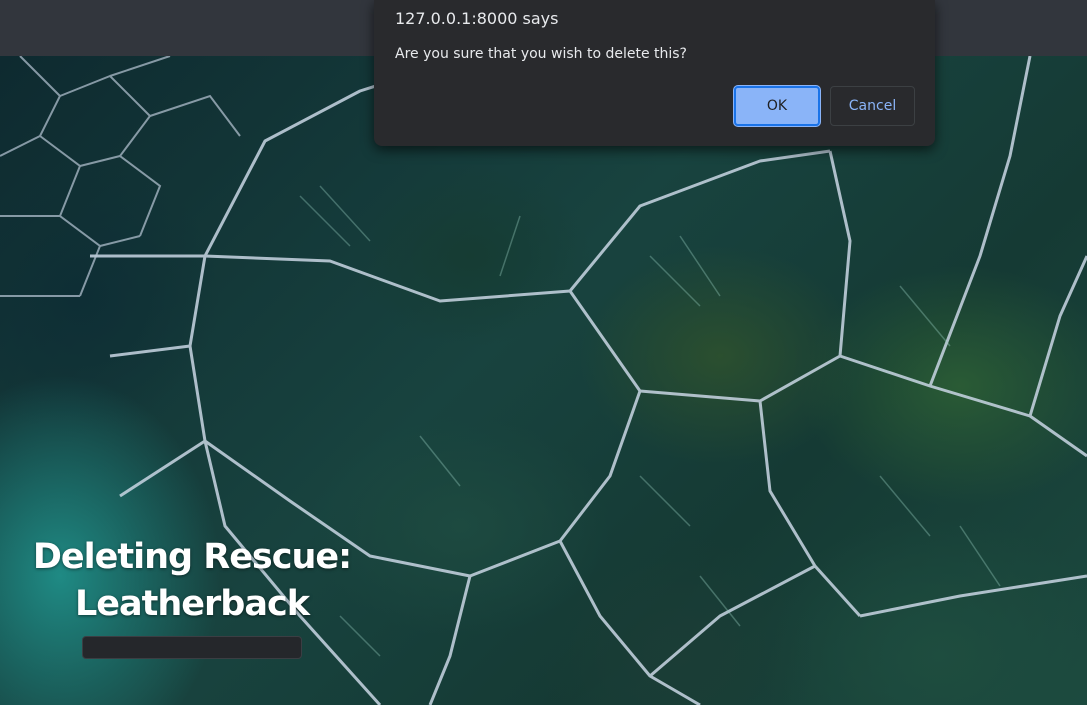 The image size is (1087, 705). What do you see at coordinates (192, 647) in the screenshot?
I see `delete-form-bar` at bounding box center [192, 647].